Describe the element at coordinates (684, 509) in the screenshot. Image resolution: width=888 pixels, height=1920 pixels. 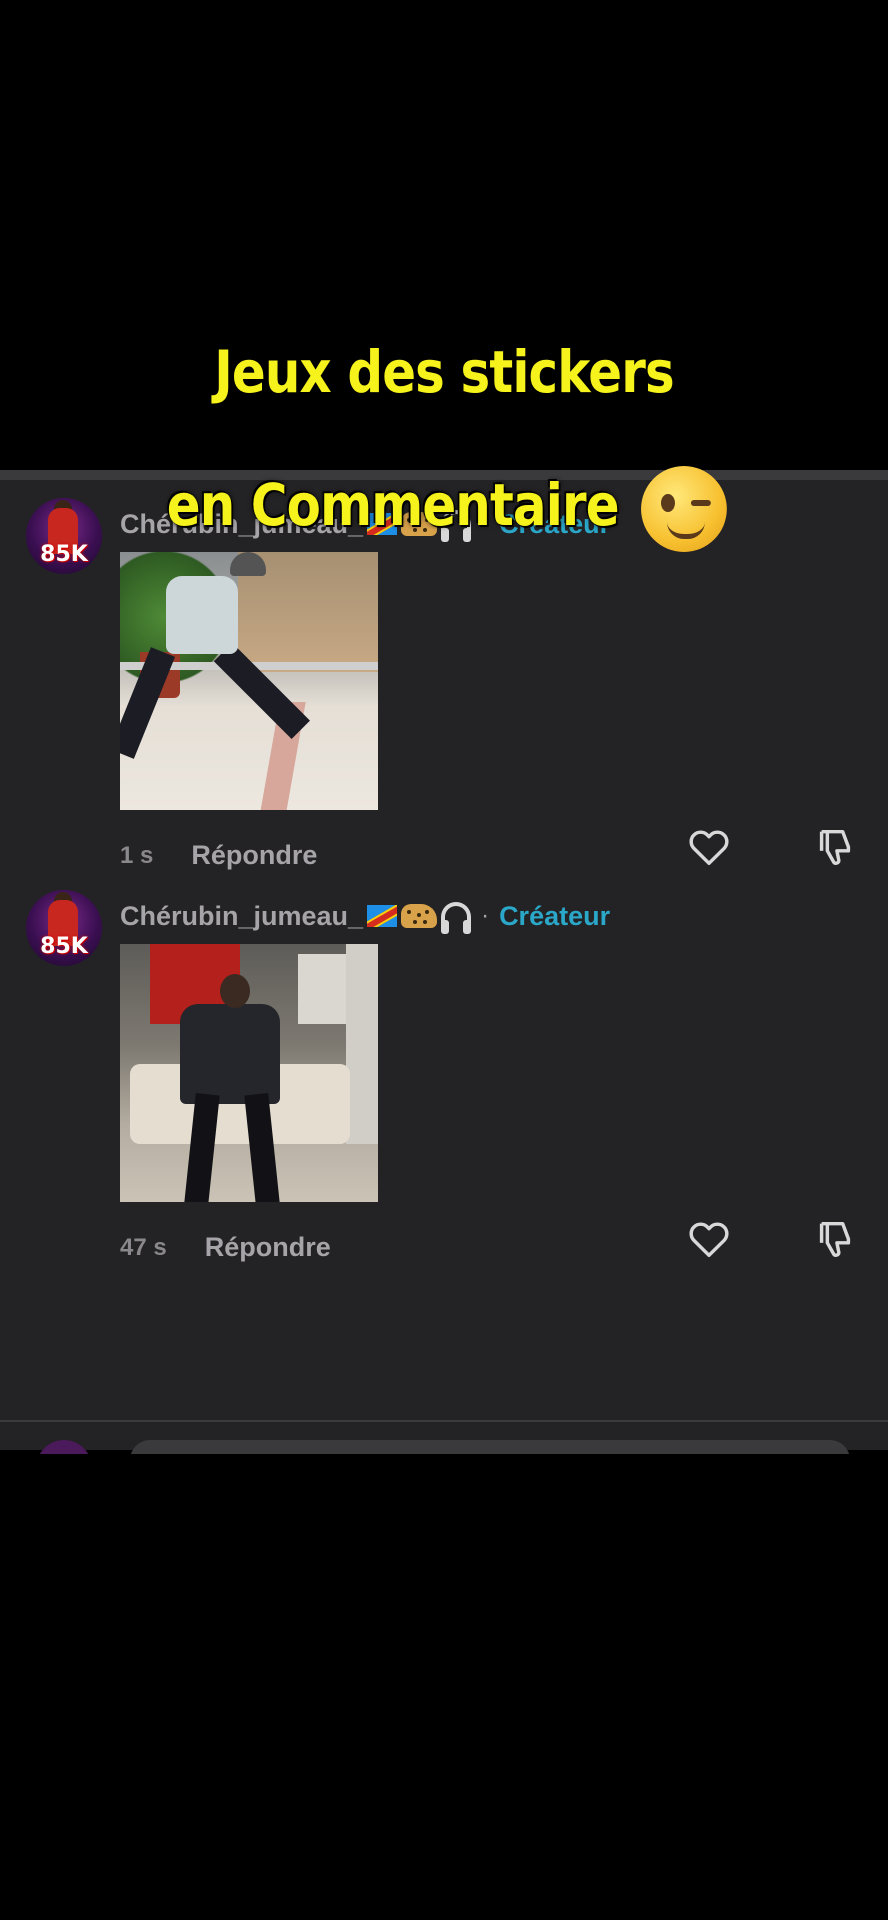
I see `wink-emoji-icon` at that location.